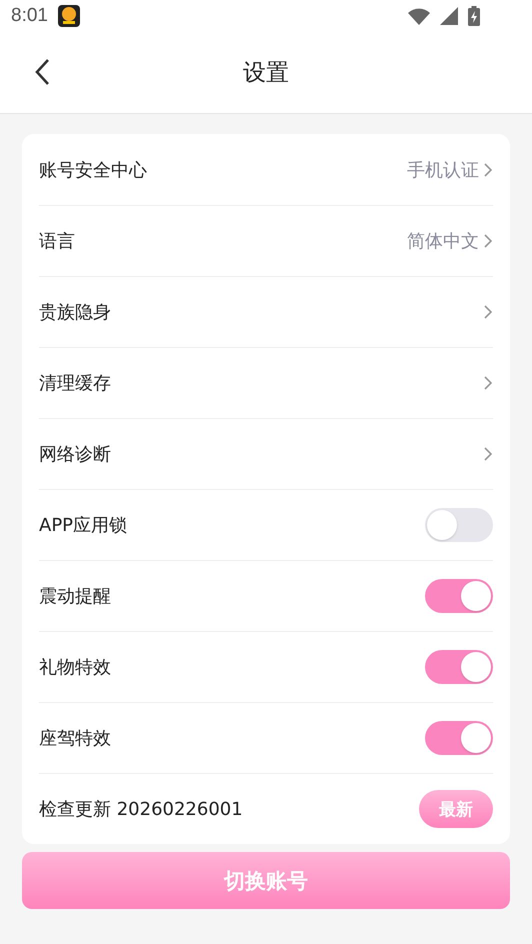  What do you see at coordinates (449, 16) in the screenshot?
I see `signal-icon` at bounding box center [449, 16].